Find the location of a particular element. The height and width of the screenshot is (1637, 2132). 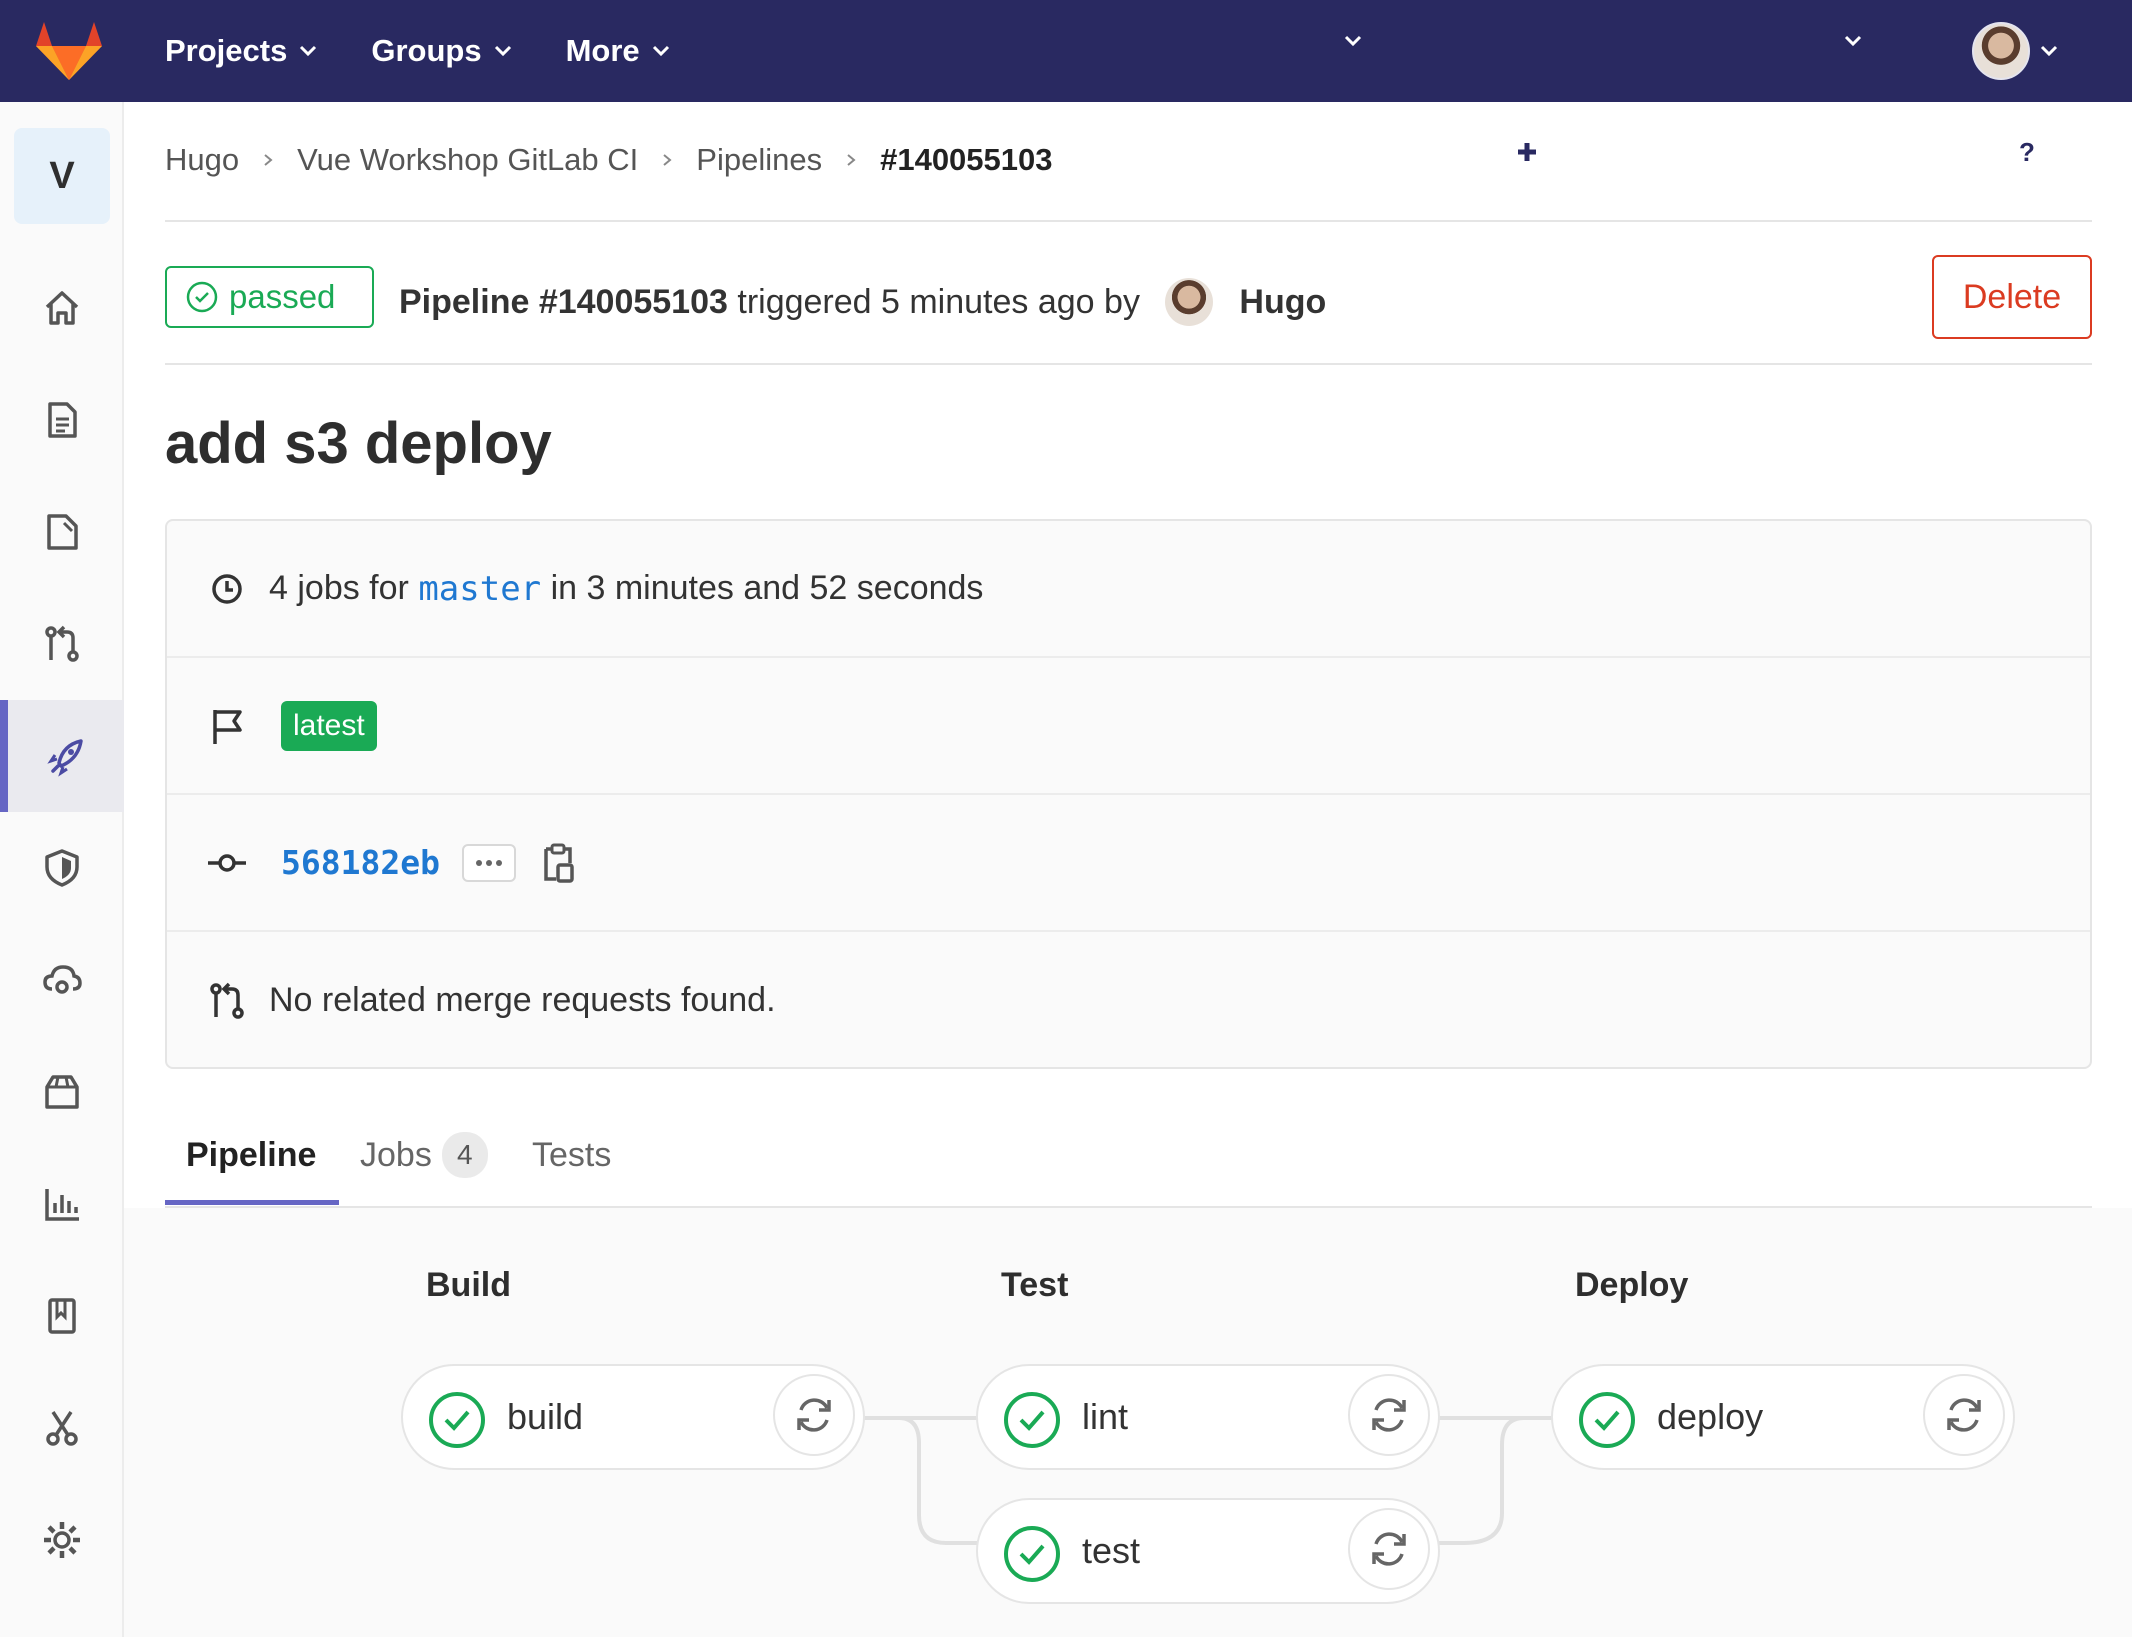

project-avatar: V is located at coordinates (62, 176).